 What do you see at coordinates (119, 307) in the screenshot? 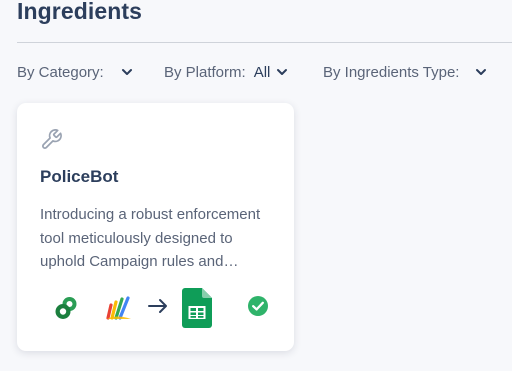
I see `looker-studio-icon` at bounding box center [119, 307].